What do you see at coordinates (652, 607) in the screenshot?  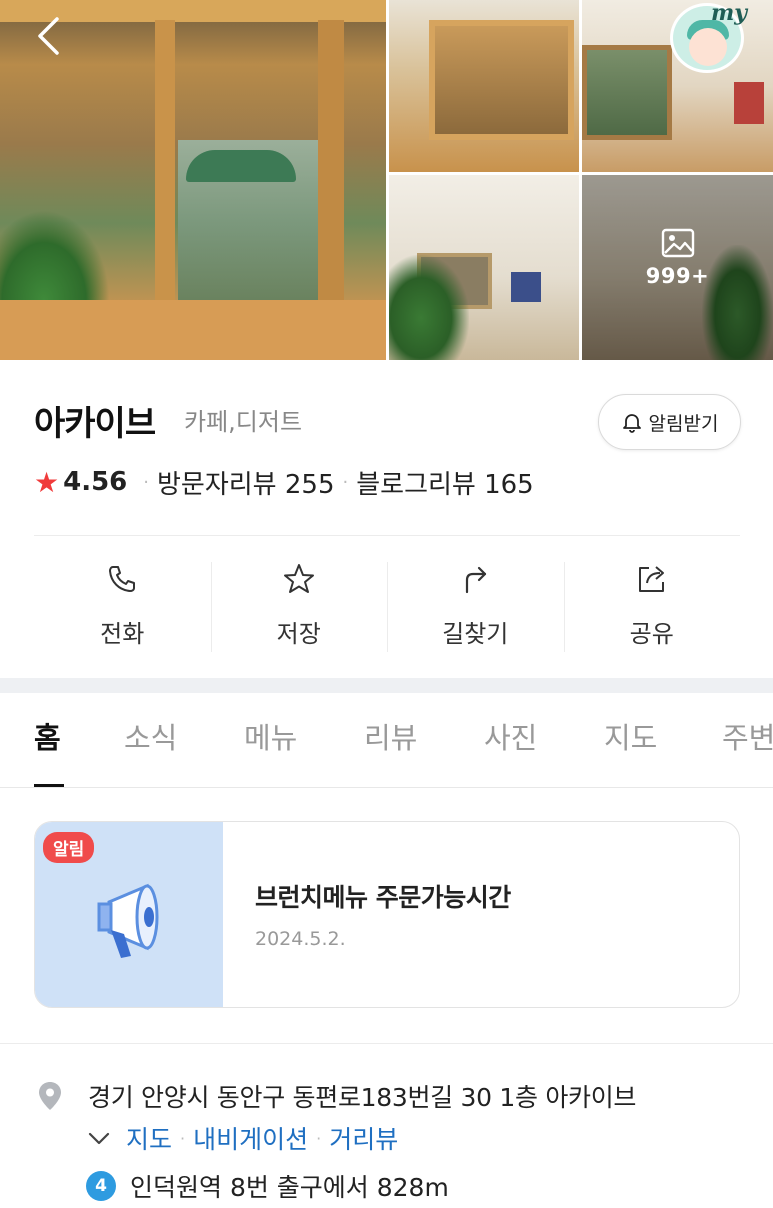 I see `share-button: 공유` at bounding box center [652, 607].